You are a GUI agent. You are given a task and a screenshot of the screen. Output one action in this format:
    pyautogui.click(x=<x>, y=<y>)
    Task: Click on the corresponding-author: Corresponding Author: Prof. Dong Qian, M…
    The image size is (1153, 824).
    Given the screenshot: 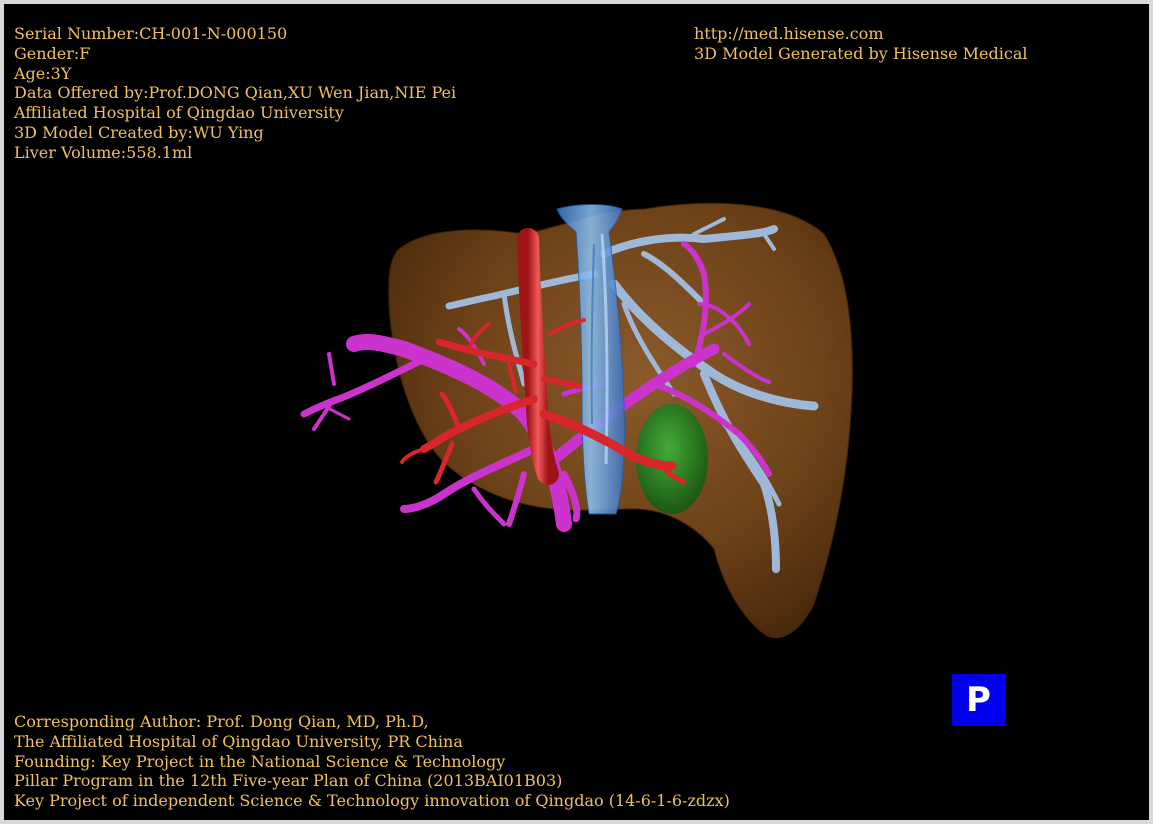 What is the action you would take?
    pyautogui.click(x=221, y=721)
    